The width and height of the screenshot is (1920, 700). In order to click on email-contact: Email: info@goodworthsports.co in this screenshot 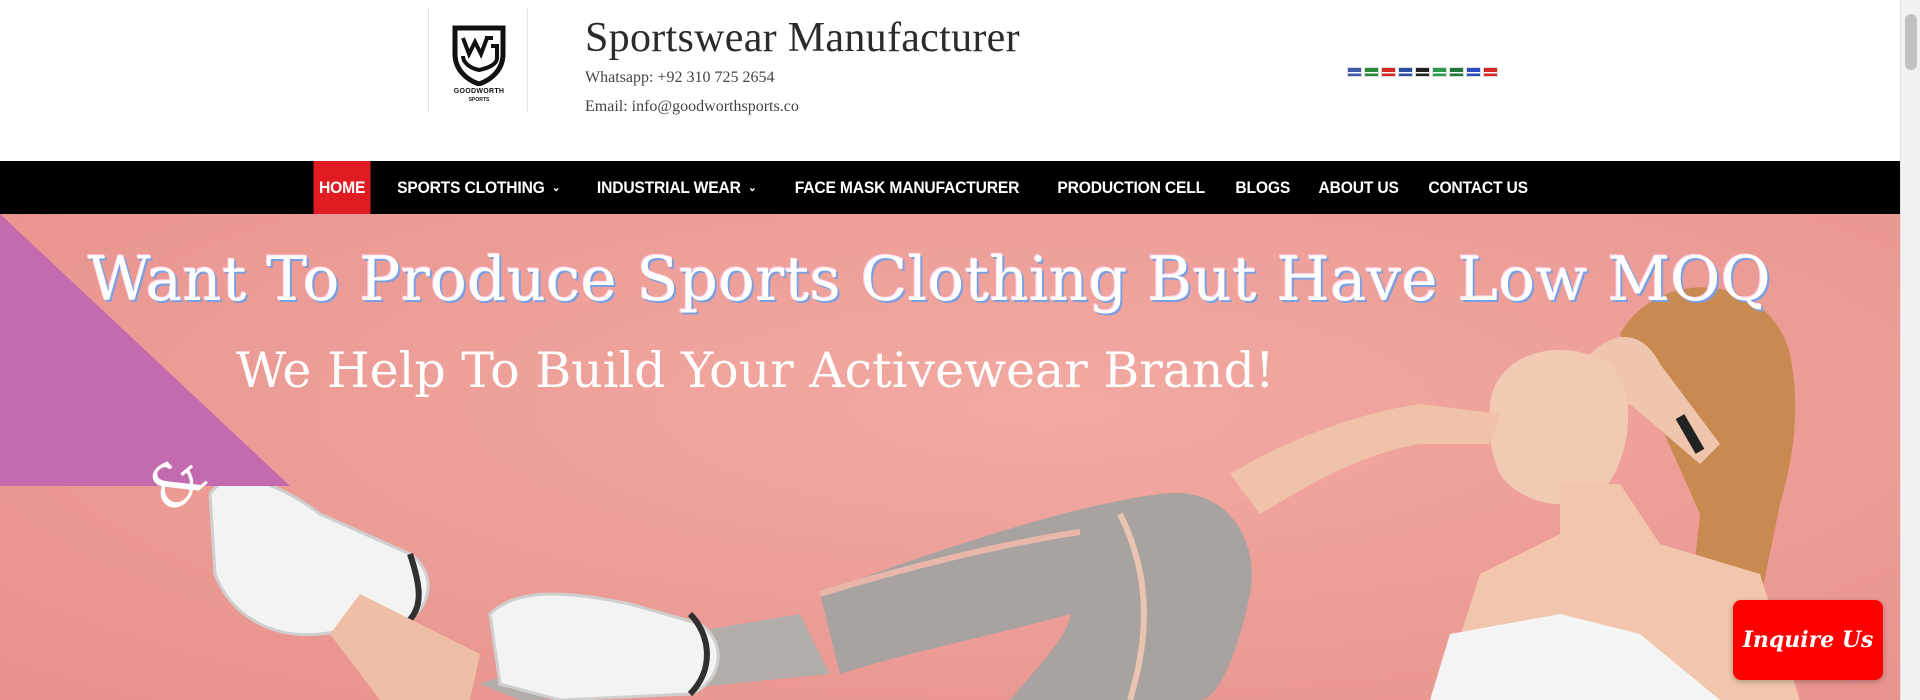, I will do `click(692, 107)`.